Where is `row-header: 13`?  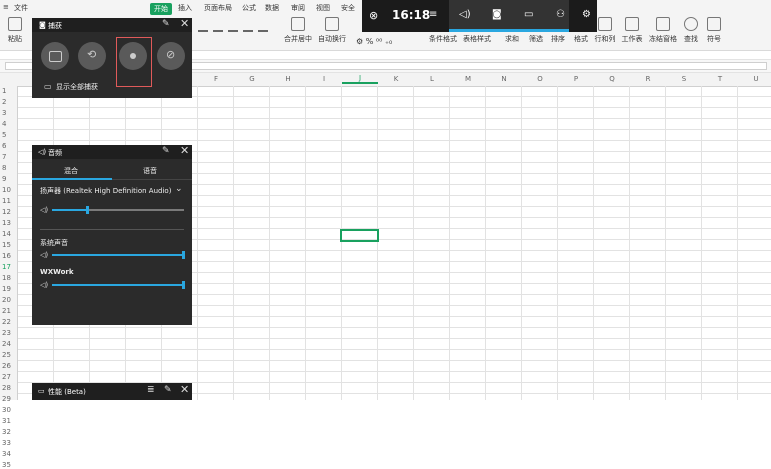
row-header: 13 is located at coordinates (9, 223).